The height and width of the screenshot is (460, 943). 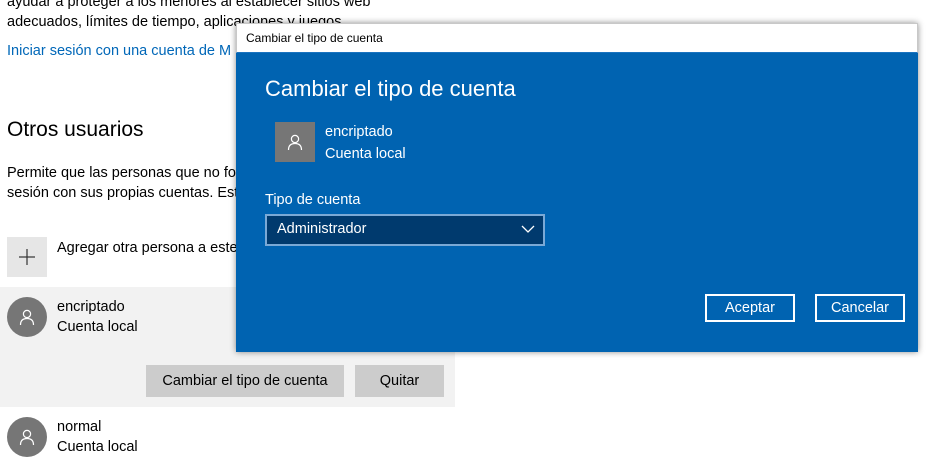 What do you see at coordinates (365, 154) in the screenshot?
I see `dialog-user-type: Cuenta local` at bounding box center [365, 154].